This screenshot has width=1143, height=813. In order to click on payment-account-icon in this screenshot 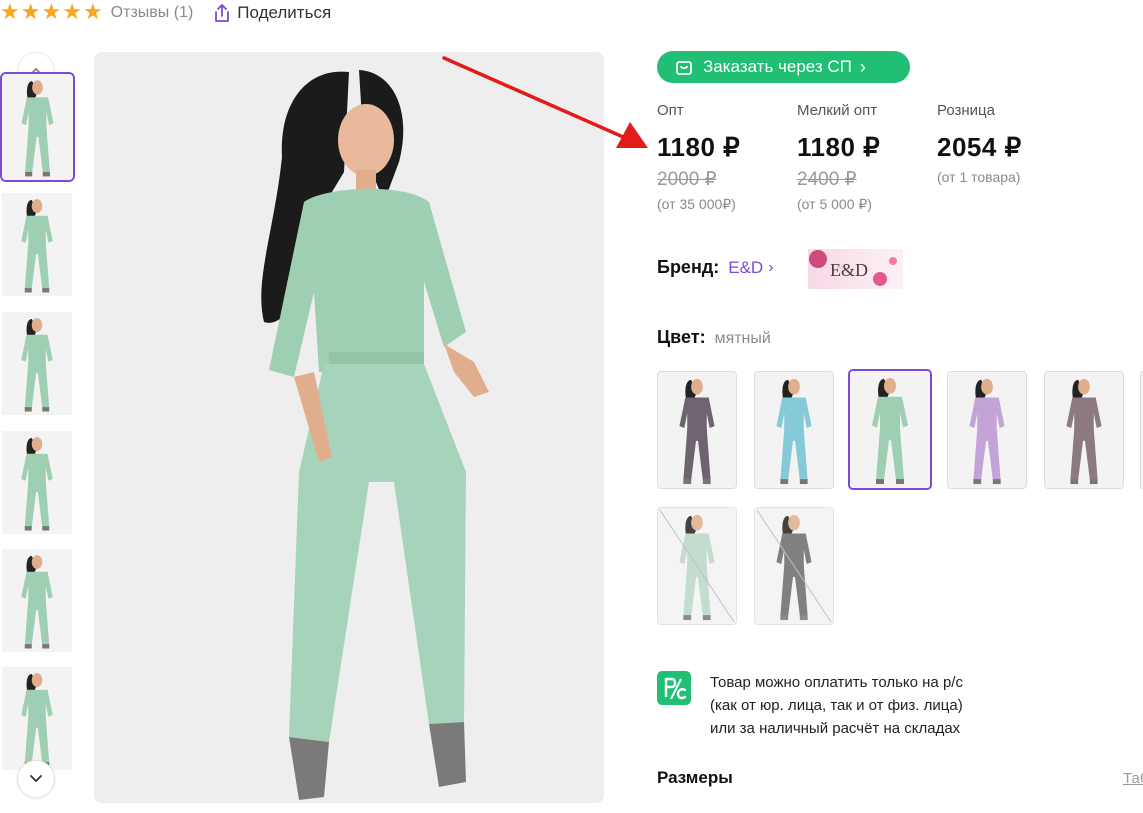, I will do `click(674, 688)`.